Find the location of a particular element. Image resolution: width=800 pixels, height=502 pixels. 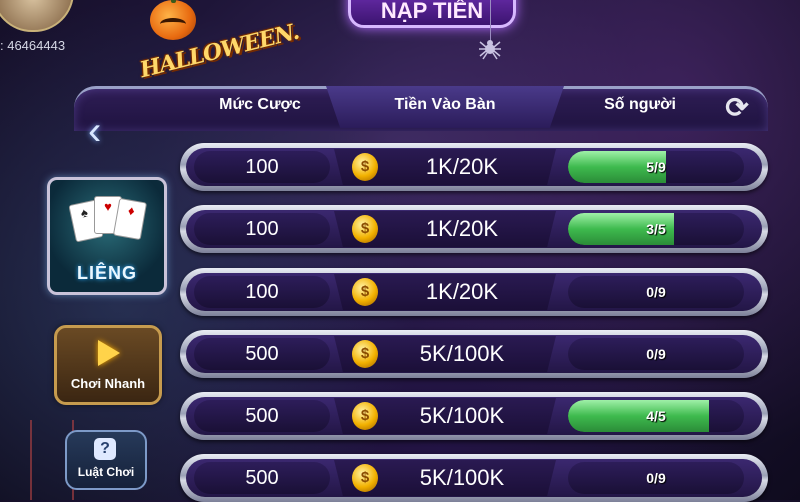

players-bar: 4/5 is located at coordinates (656, 416).